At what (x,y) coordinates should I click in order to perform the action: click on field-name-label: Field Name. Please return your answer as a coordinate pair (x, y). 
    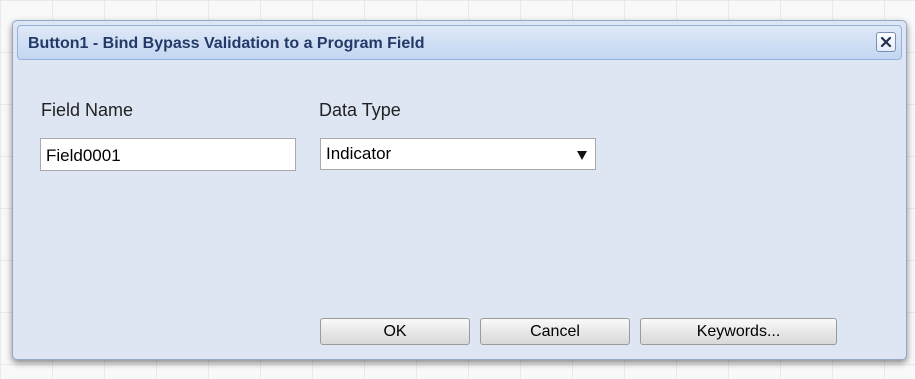
    Looking at the image, I should click on (87, 110).